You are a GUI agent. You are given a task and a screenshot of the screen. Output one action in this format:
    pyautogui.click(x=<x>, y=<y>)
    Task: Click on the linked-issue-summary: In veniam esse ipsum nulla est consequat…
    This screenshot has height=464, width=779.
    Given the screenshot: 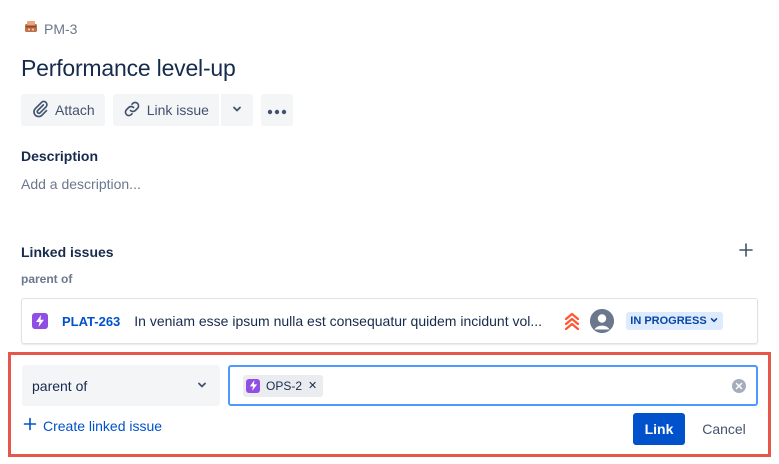 What is the action you would take?
    pyautogui.click(x=344, y=321)
    